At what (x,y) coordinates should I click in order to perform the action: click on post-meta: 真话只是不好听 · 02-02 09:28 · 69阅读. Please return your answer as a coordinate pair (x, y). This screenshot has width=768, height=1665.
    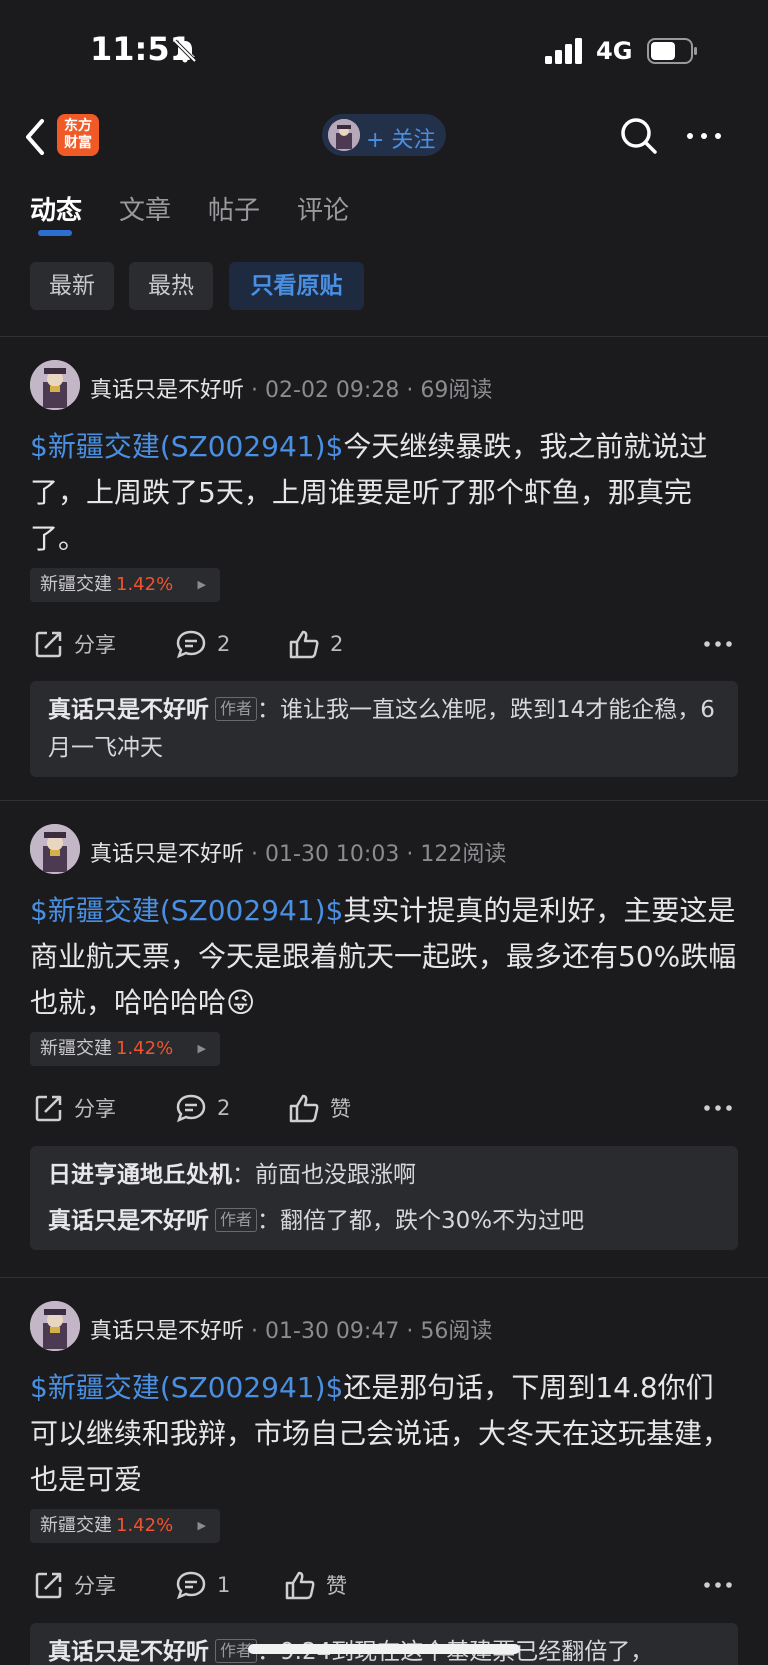
    Looking at the image, I should click on (291, 390).